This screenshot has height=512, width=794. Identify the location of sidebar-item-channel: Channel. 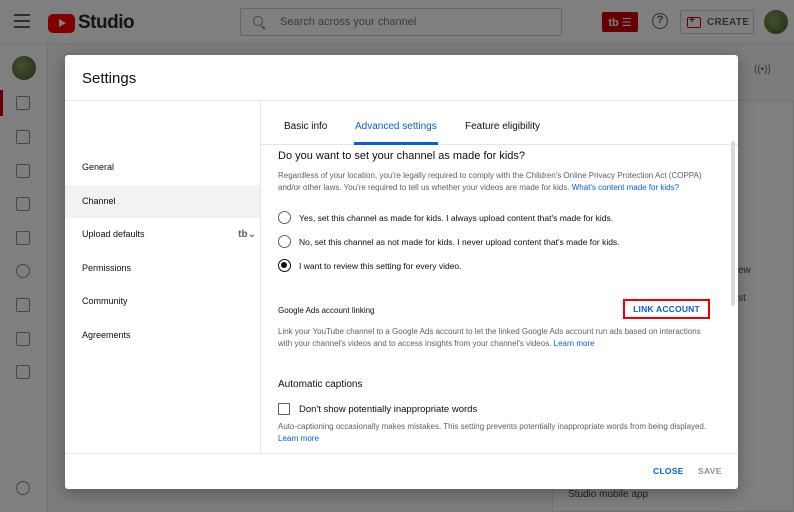
(162, 201).